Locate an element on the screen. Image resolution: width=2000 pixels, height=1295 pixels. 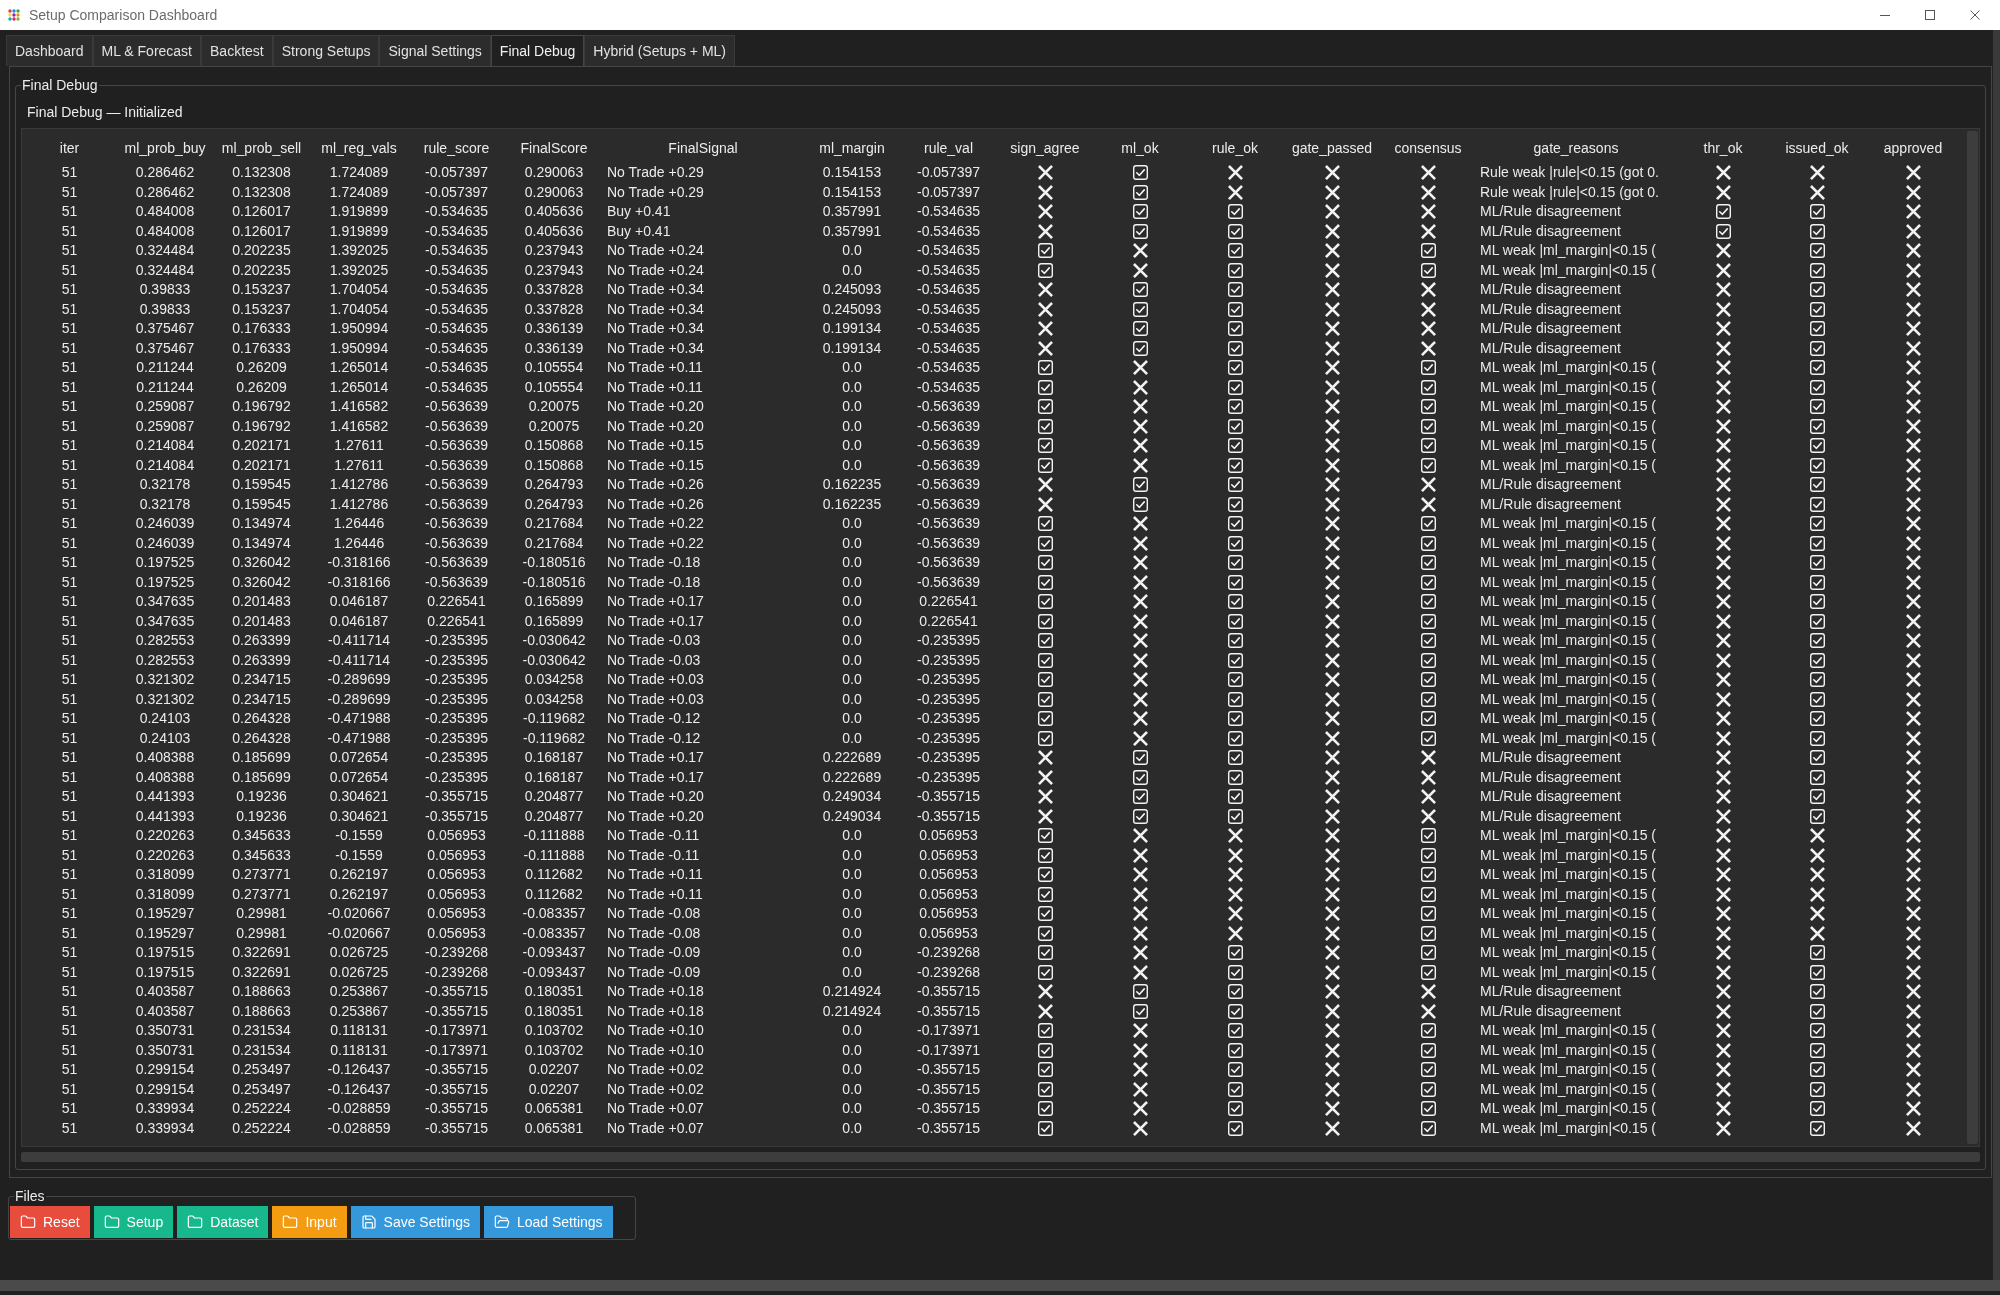
value-text: -0.093437 is located at coordinates (554, 972).